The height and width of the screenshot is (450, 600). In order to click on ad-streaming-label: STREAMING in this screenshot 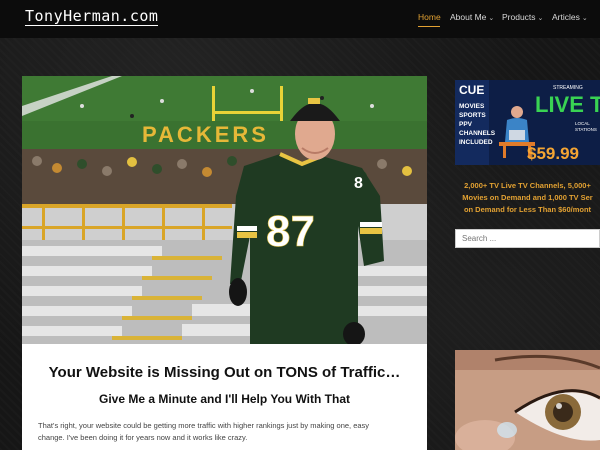, I will do `click(568, 88)`.